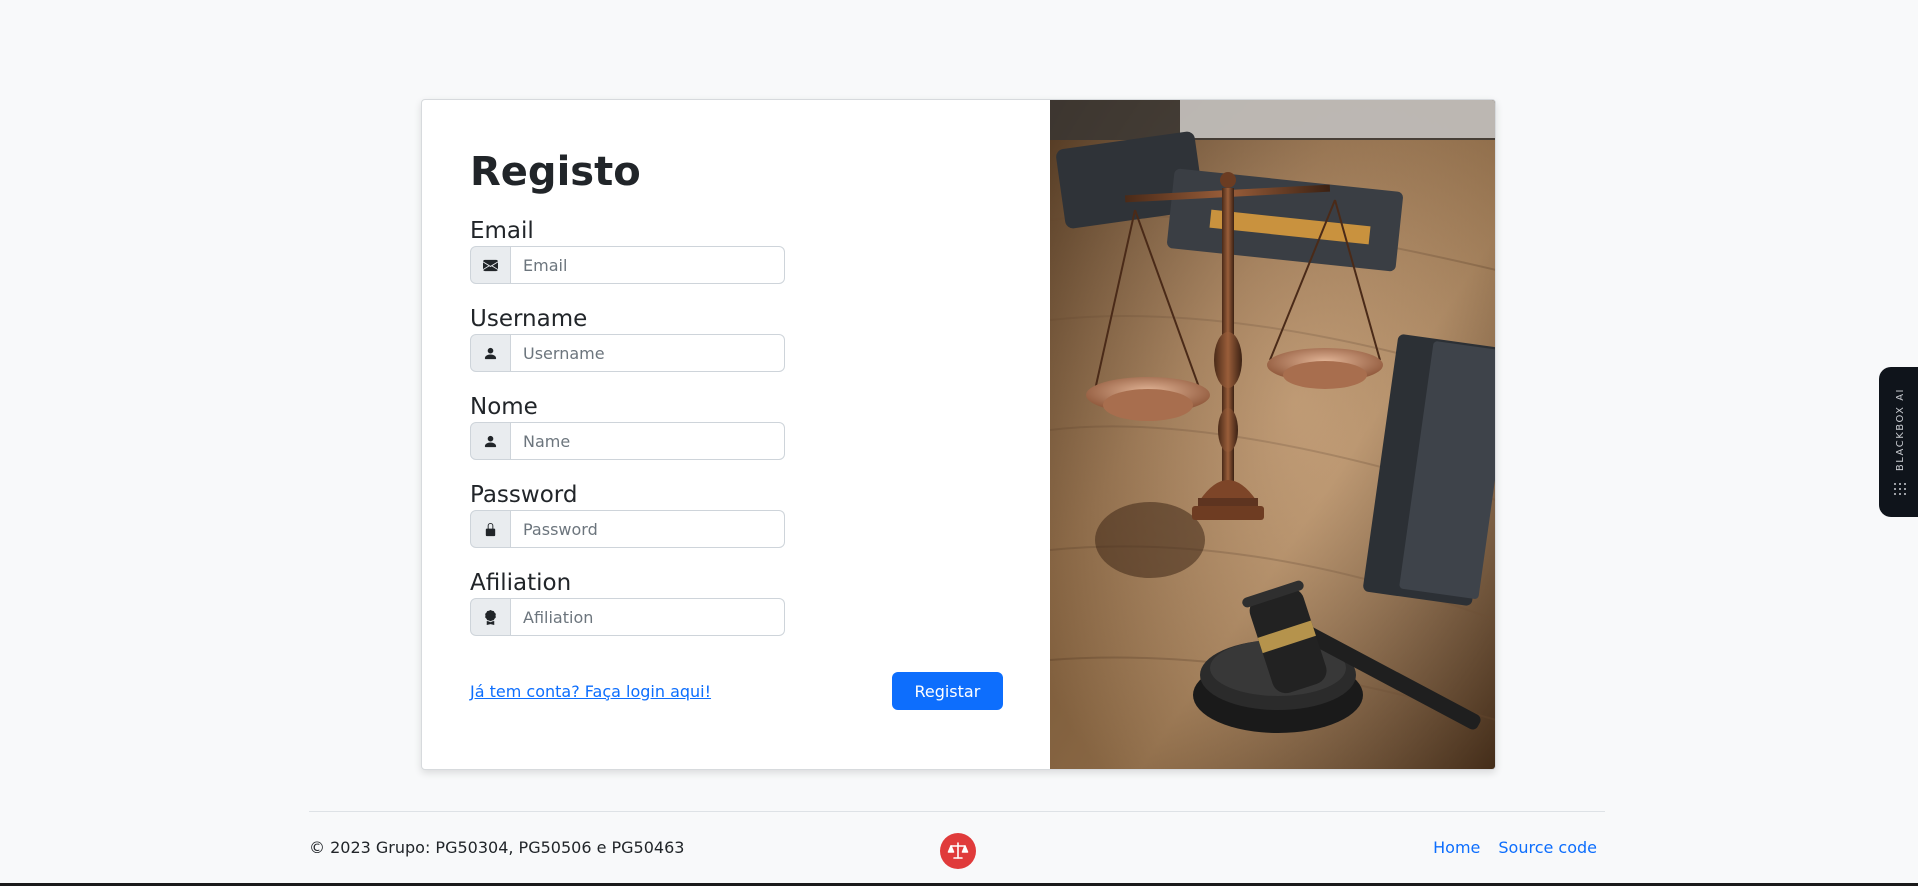 The image size is (1918, 886). Describe the element at coordinates (490, 617) in the screenshot. I see `award-icon` at that location.